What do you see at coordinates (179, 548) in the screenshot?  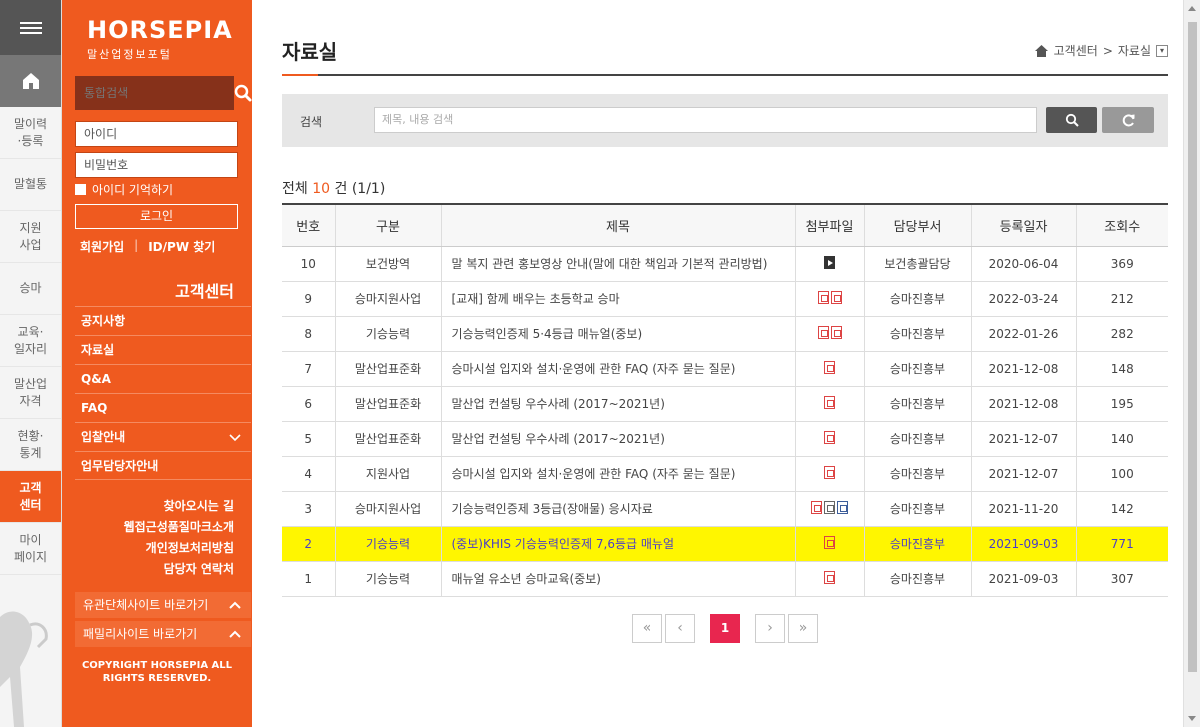 I see `privacy-link: 개인정보처리방침` at bounding box center [179, 548].